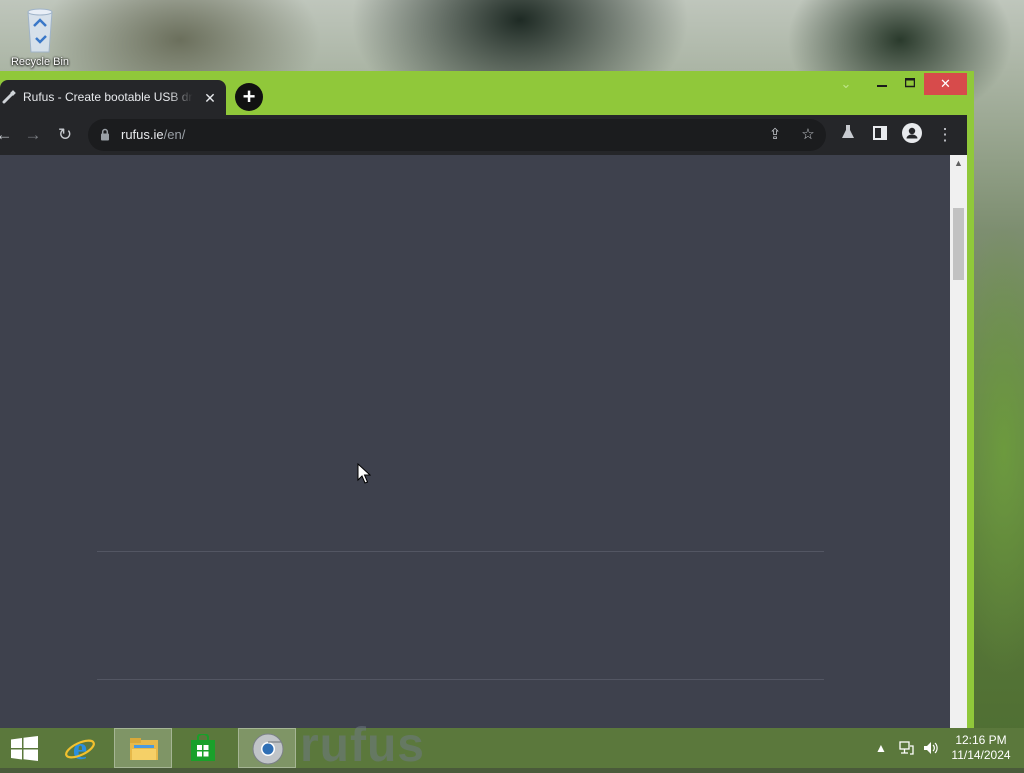  I want to click on volume-icon, so click(930, 748).